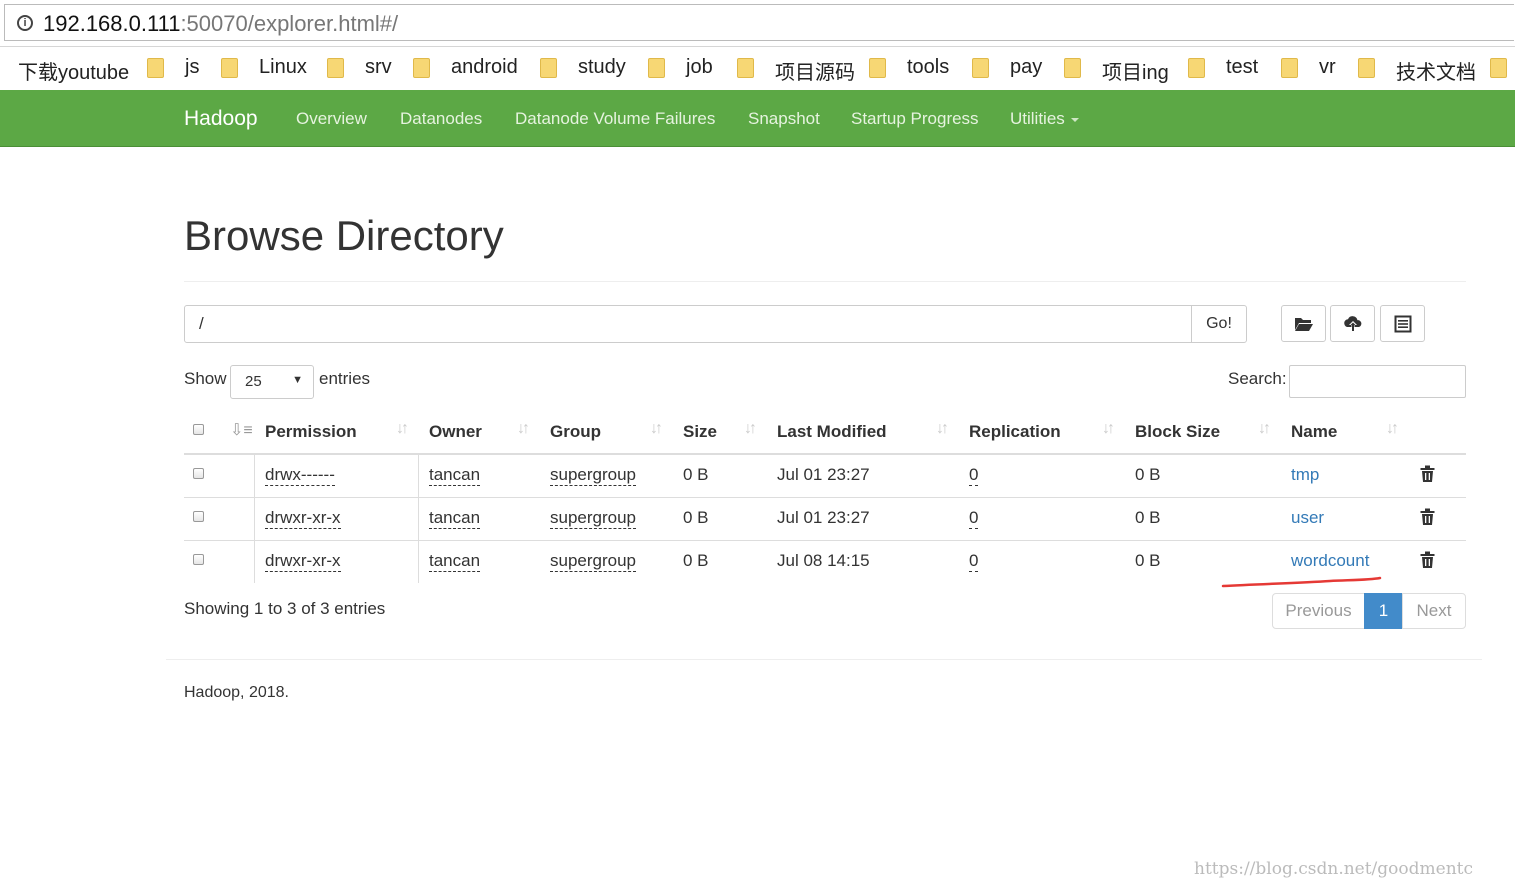 The height and width of the screenshot is (890, 1515). I want to click on next-button: Next, so click(1434, 611).